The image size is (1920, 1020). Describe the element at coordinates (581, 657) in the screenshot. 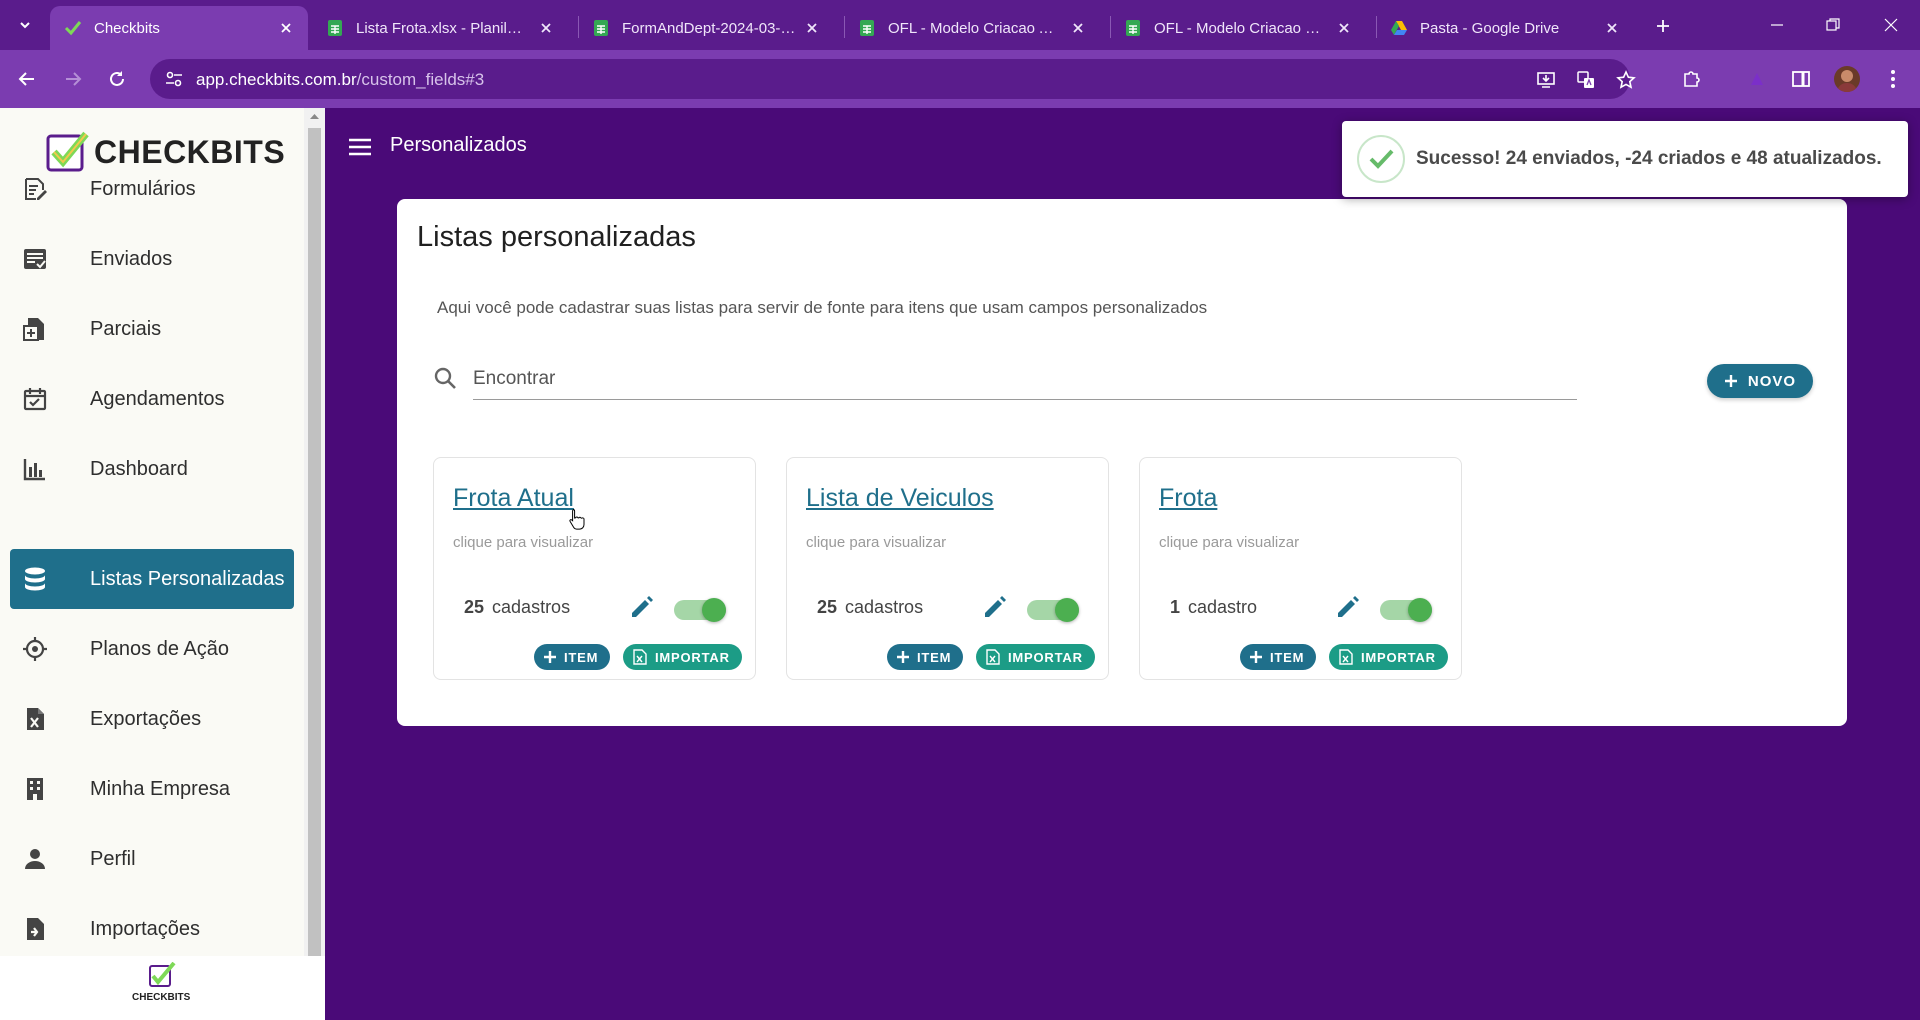

I see `add-item-label: ITEM` at that location.